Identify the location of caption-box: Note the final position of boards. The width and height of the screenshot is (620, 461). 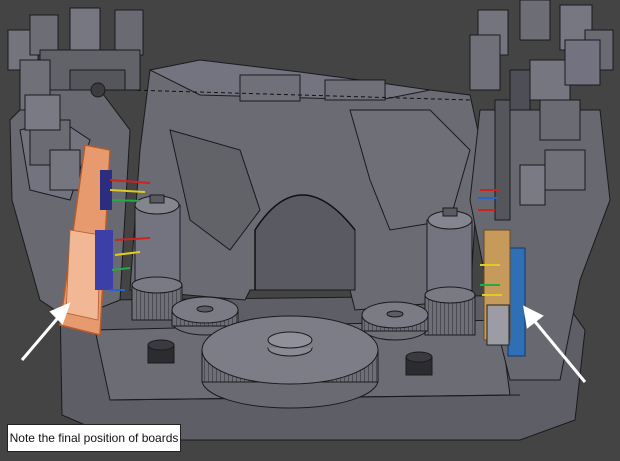
(94, 438).